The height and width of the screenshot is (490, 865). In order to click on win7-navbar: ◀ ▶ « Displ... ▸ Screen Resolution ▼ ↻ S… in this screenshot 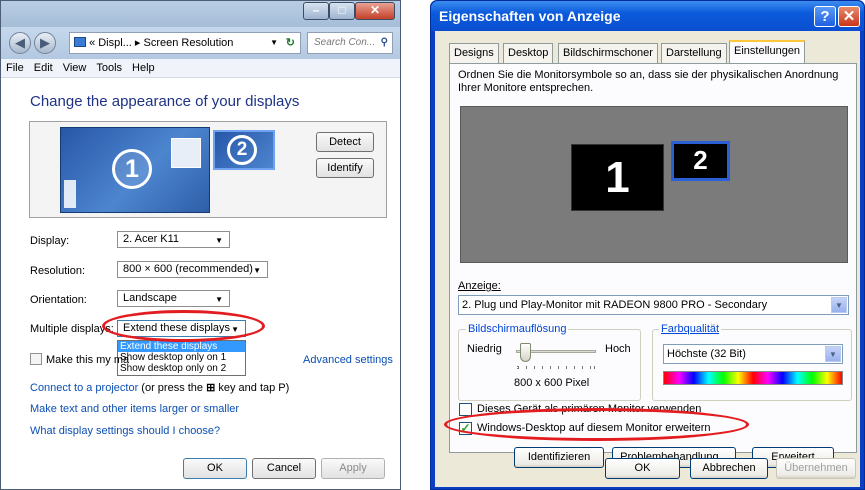, I will do `click(200, 43)`.